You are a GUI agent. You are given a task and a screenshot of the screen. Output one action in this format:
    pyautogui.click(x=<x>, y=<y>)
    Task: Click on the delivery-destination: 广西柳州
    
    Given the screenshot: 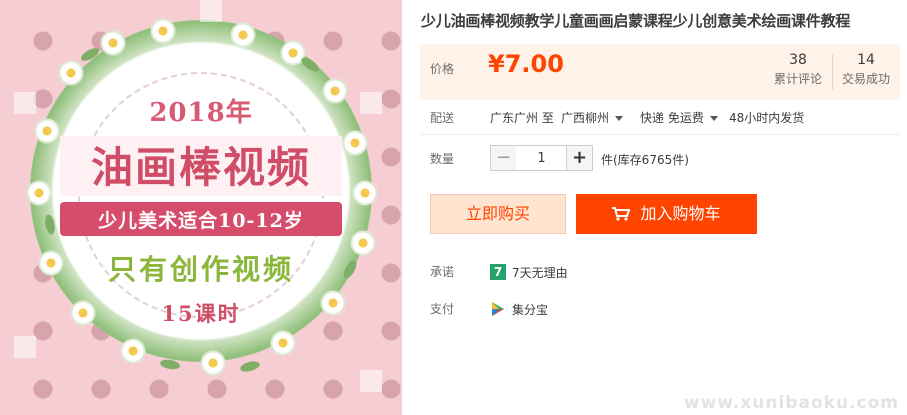 What is the action you would take?
    pyautogui.click(x=585, y=118)
    